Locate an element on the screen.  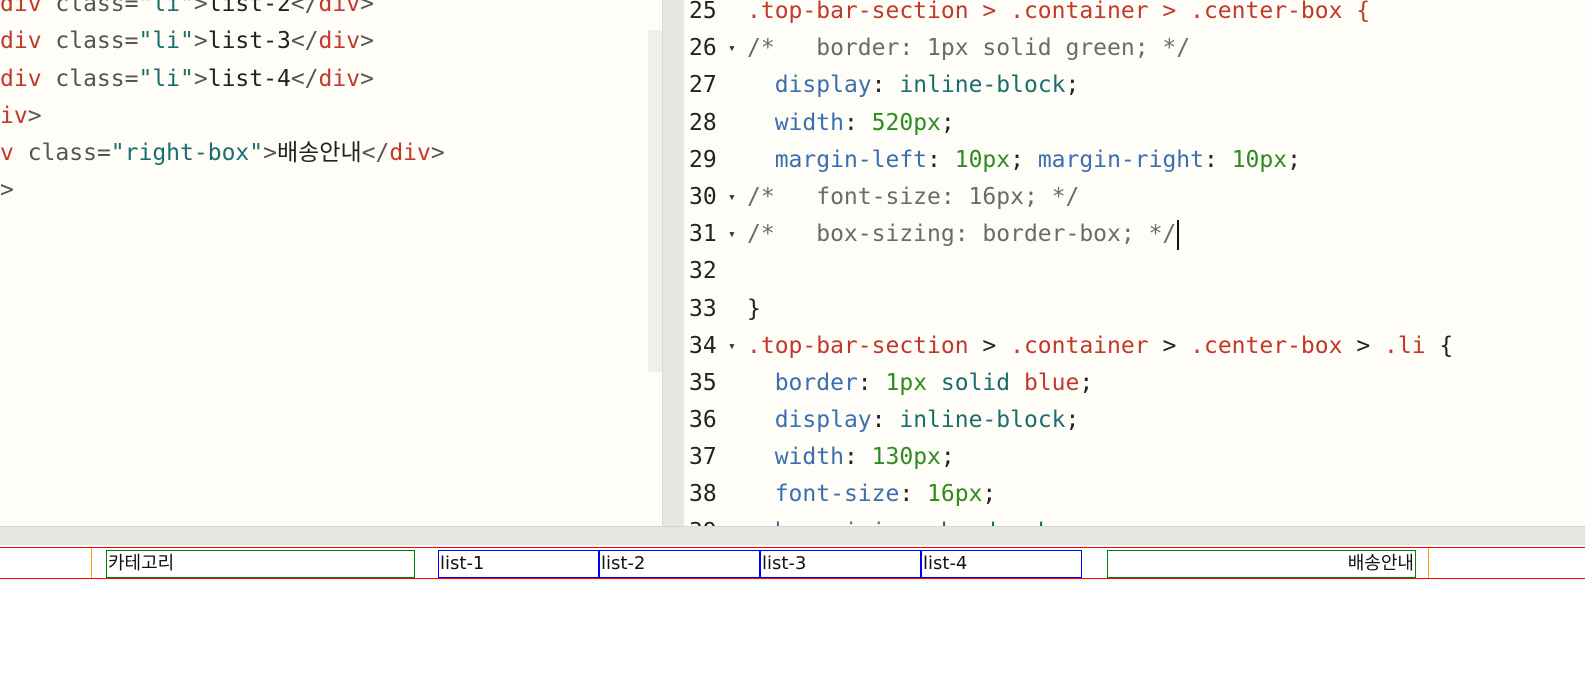
code-token: .li is located at coordinates (1405, 345).